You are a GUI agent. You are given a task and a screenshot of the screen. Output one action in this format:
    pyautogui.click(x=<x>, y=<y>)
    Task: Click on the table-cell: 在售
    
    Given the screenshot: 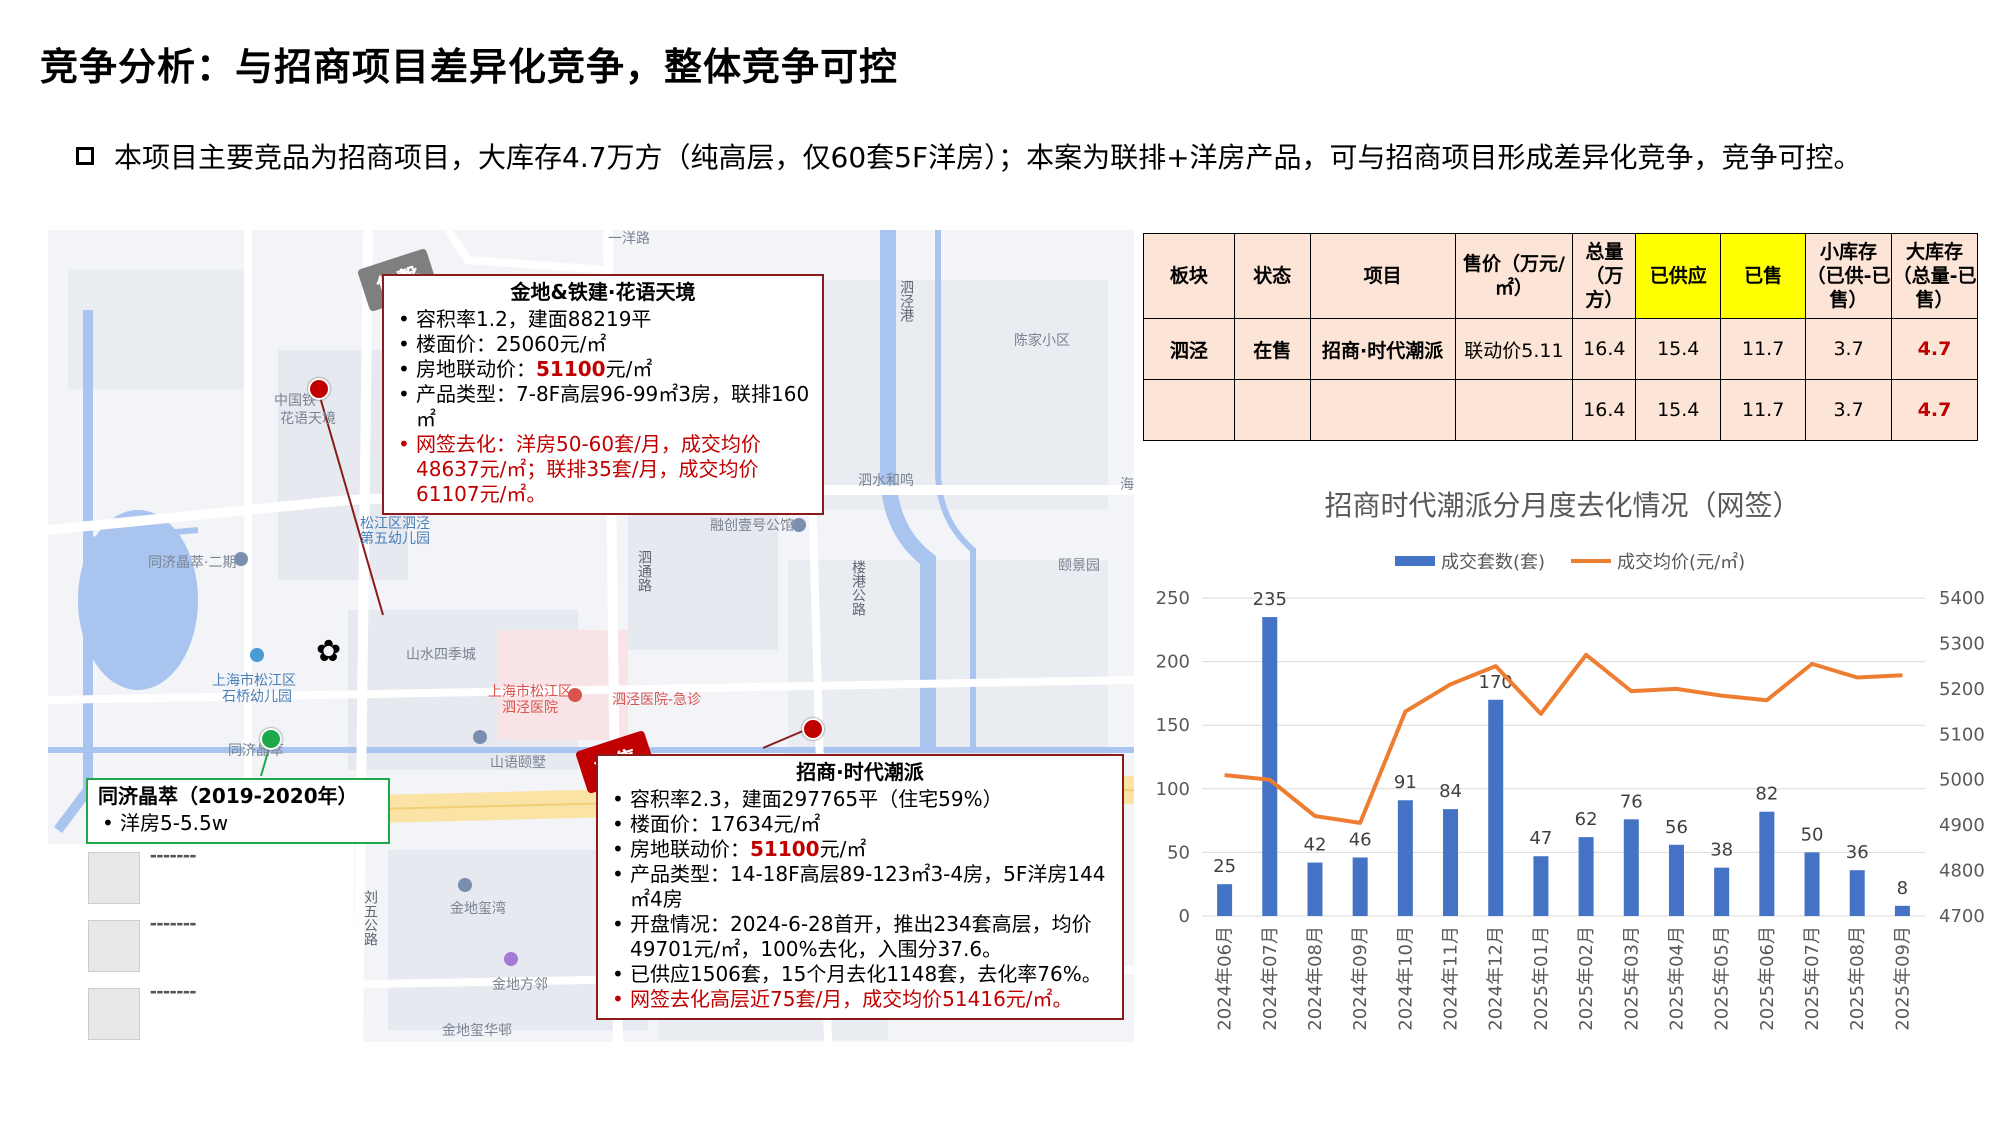 What is the action you would take?
    pyautogui.click(x=1272, y=349)
    